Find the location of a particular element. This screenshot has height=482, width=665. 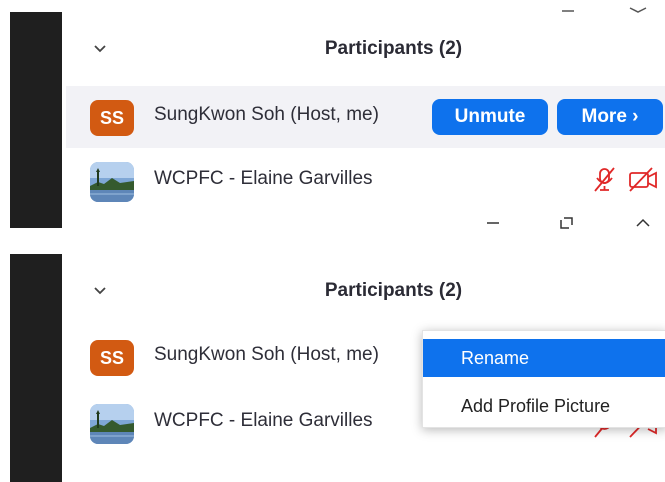

video-off-icon is located at coordinates (643, 179).